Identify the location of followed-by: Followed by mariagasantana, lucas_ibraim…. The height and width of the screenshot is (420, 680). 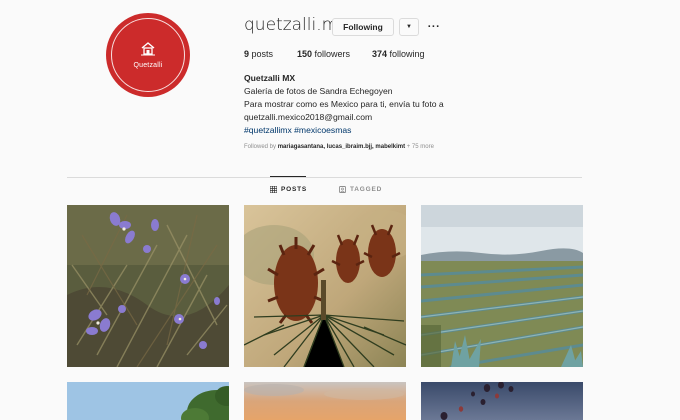
(339, 147).